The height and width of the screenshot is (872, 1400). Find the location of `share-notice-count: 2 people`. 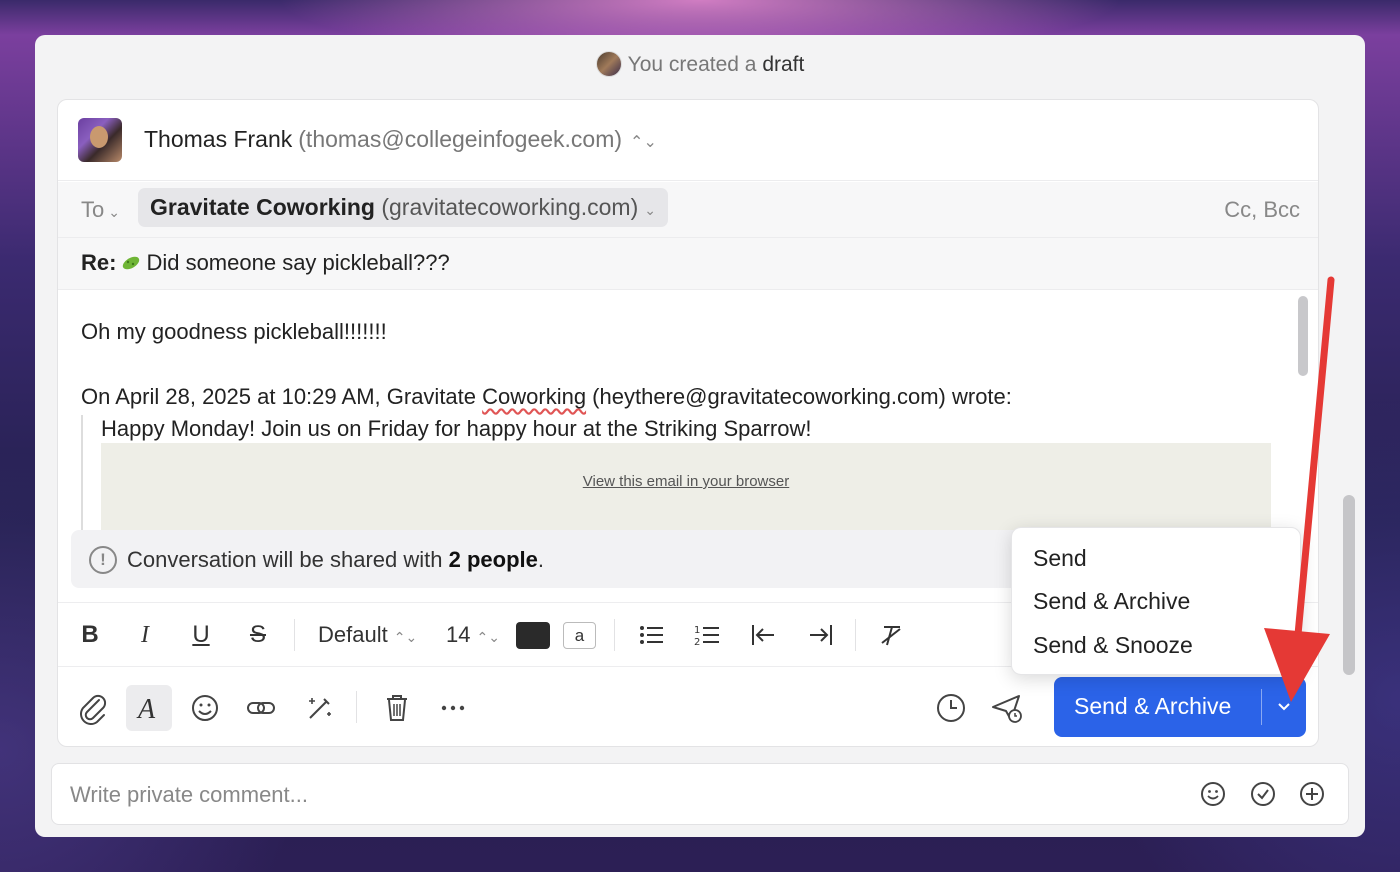

share-notice-count: 2 people is located at coordinates (493, 559).